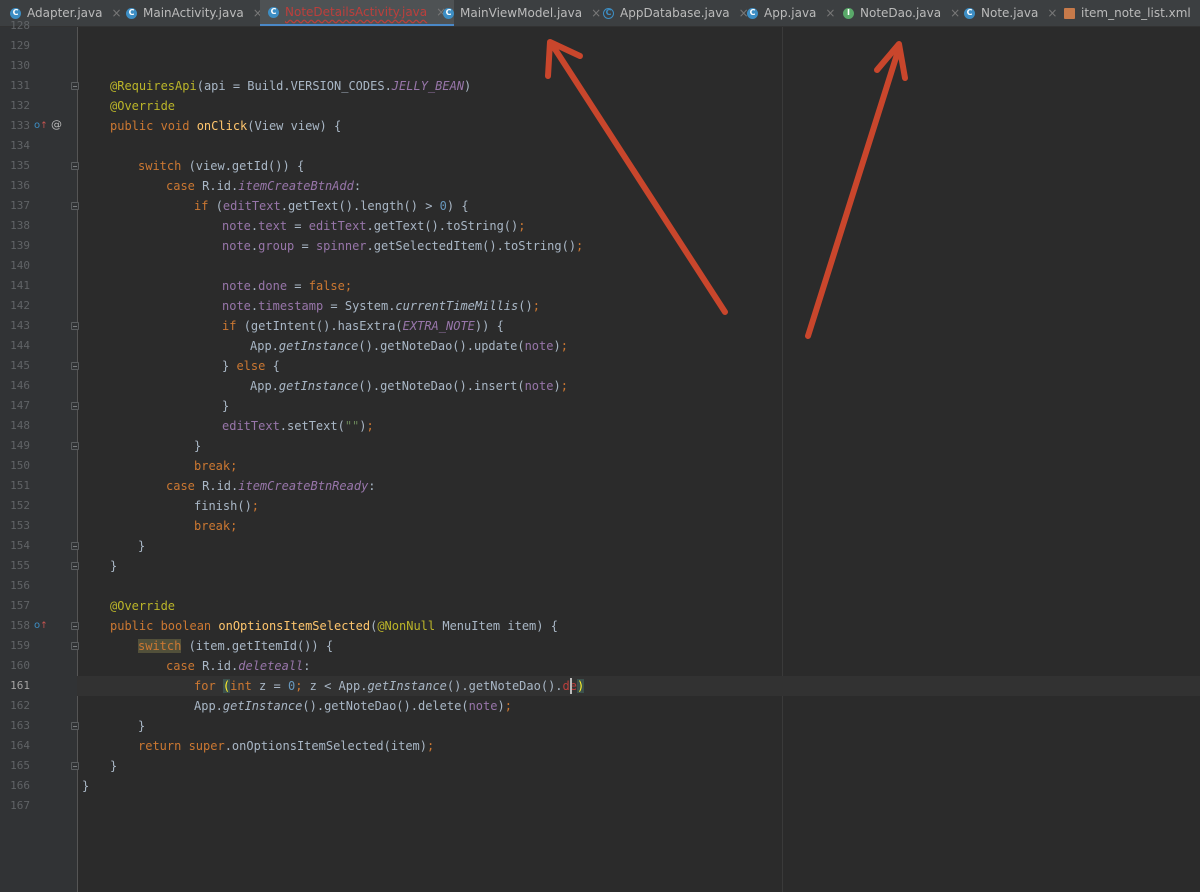  What do you see at coordinates (142, 726) in the screenshot?
I see `code-line-163: }` at bounding box center [142, 726].